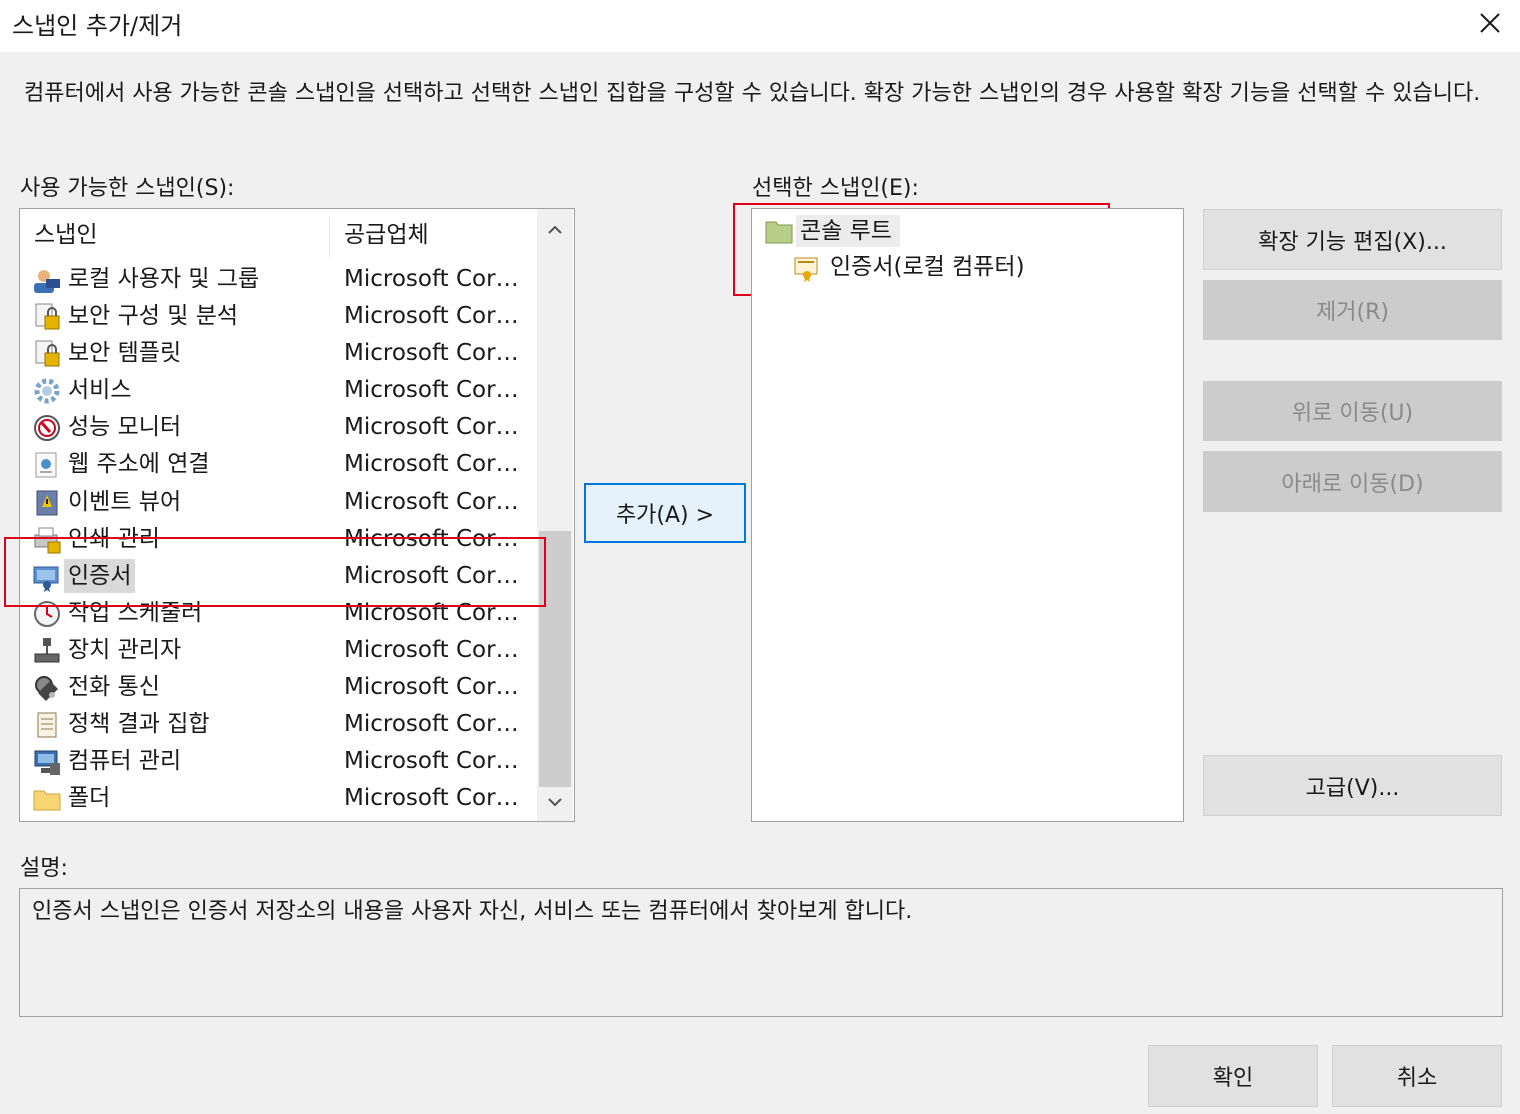  I want to click on cancel-button: 취소, so click(1417, 1076).